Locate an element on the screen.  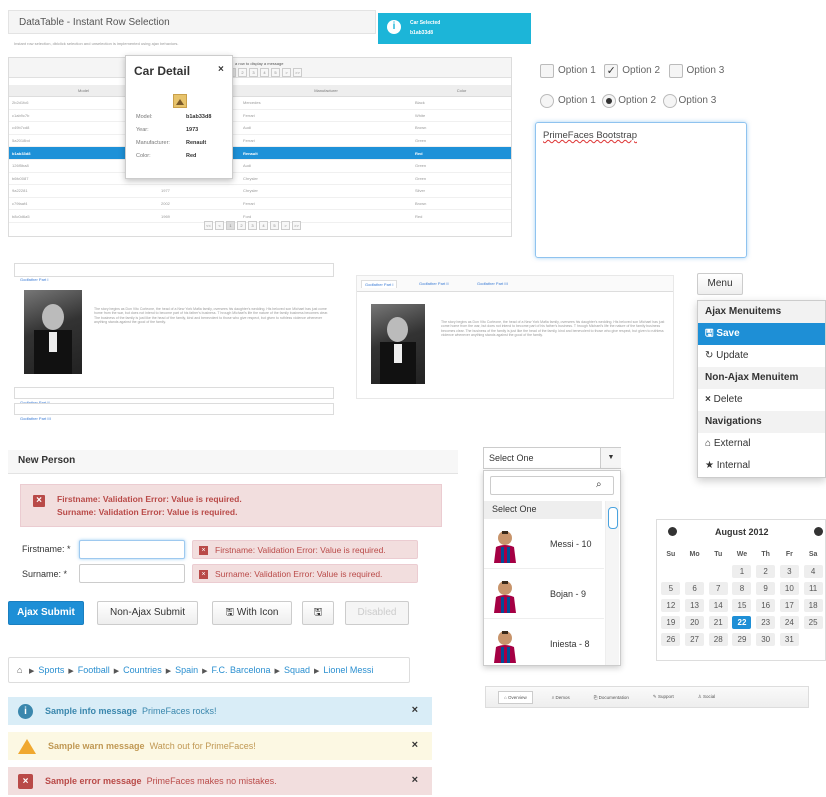
calendar-day: 1 is located at coordinates (742, 571).